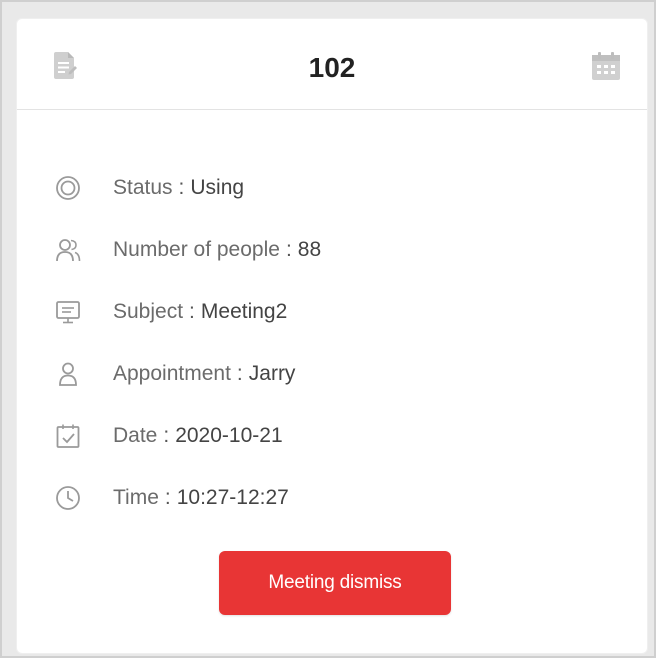 This screenshot has height=658, width=656. What do you see at coordinates (335, 312) in the screenshot?
I see `info-row-subject: Subject: Meeting2` at bounding box center [335, 312].